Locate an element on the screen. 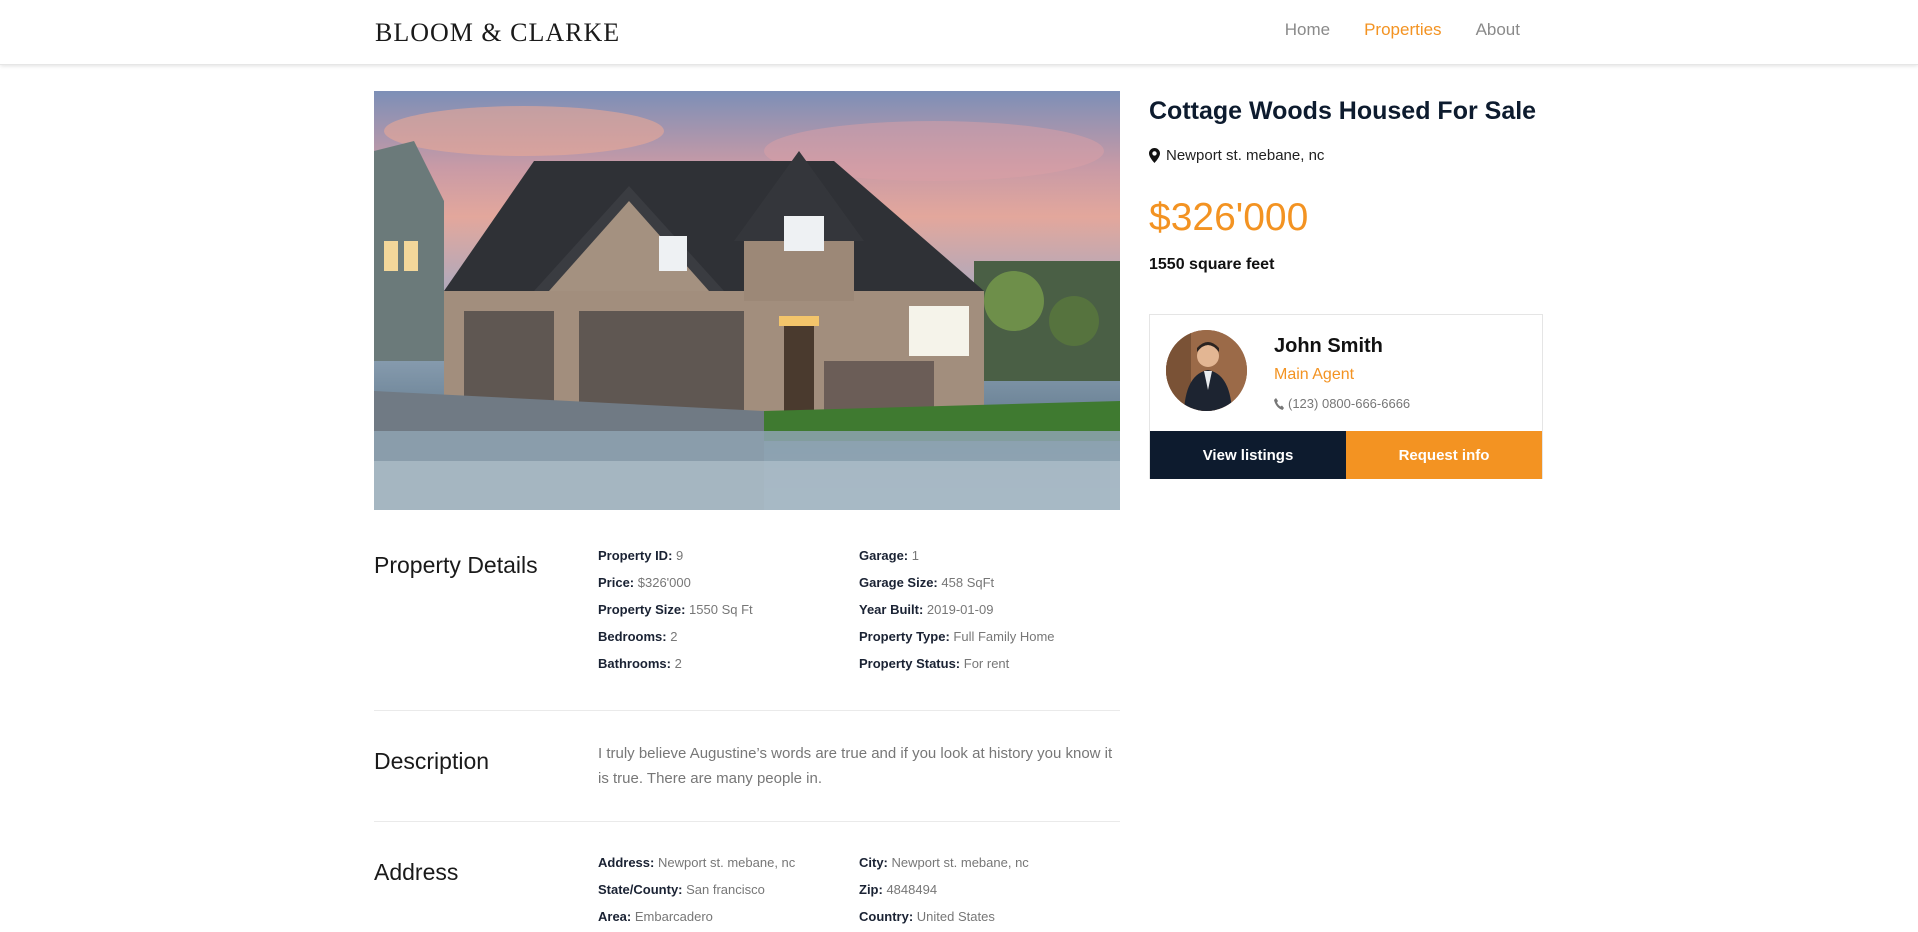  listing-title: Cottage Woods Housed For Sale is located at coordinates (1343, 111).